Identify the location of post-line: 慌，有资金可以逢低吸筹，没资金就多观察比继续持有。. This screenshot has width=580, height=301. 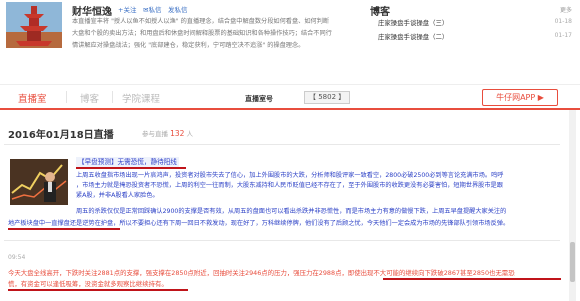
(88, 284).